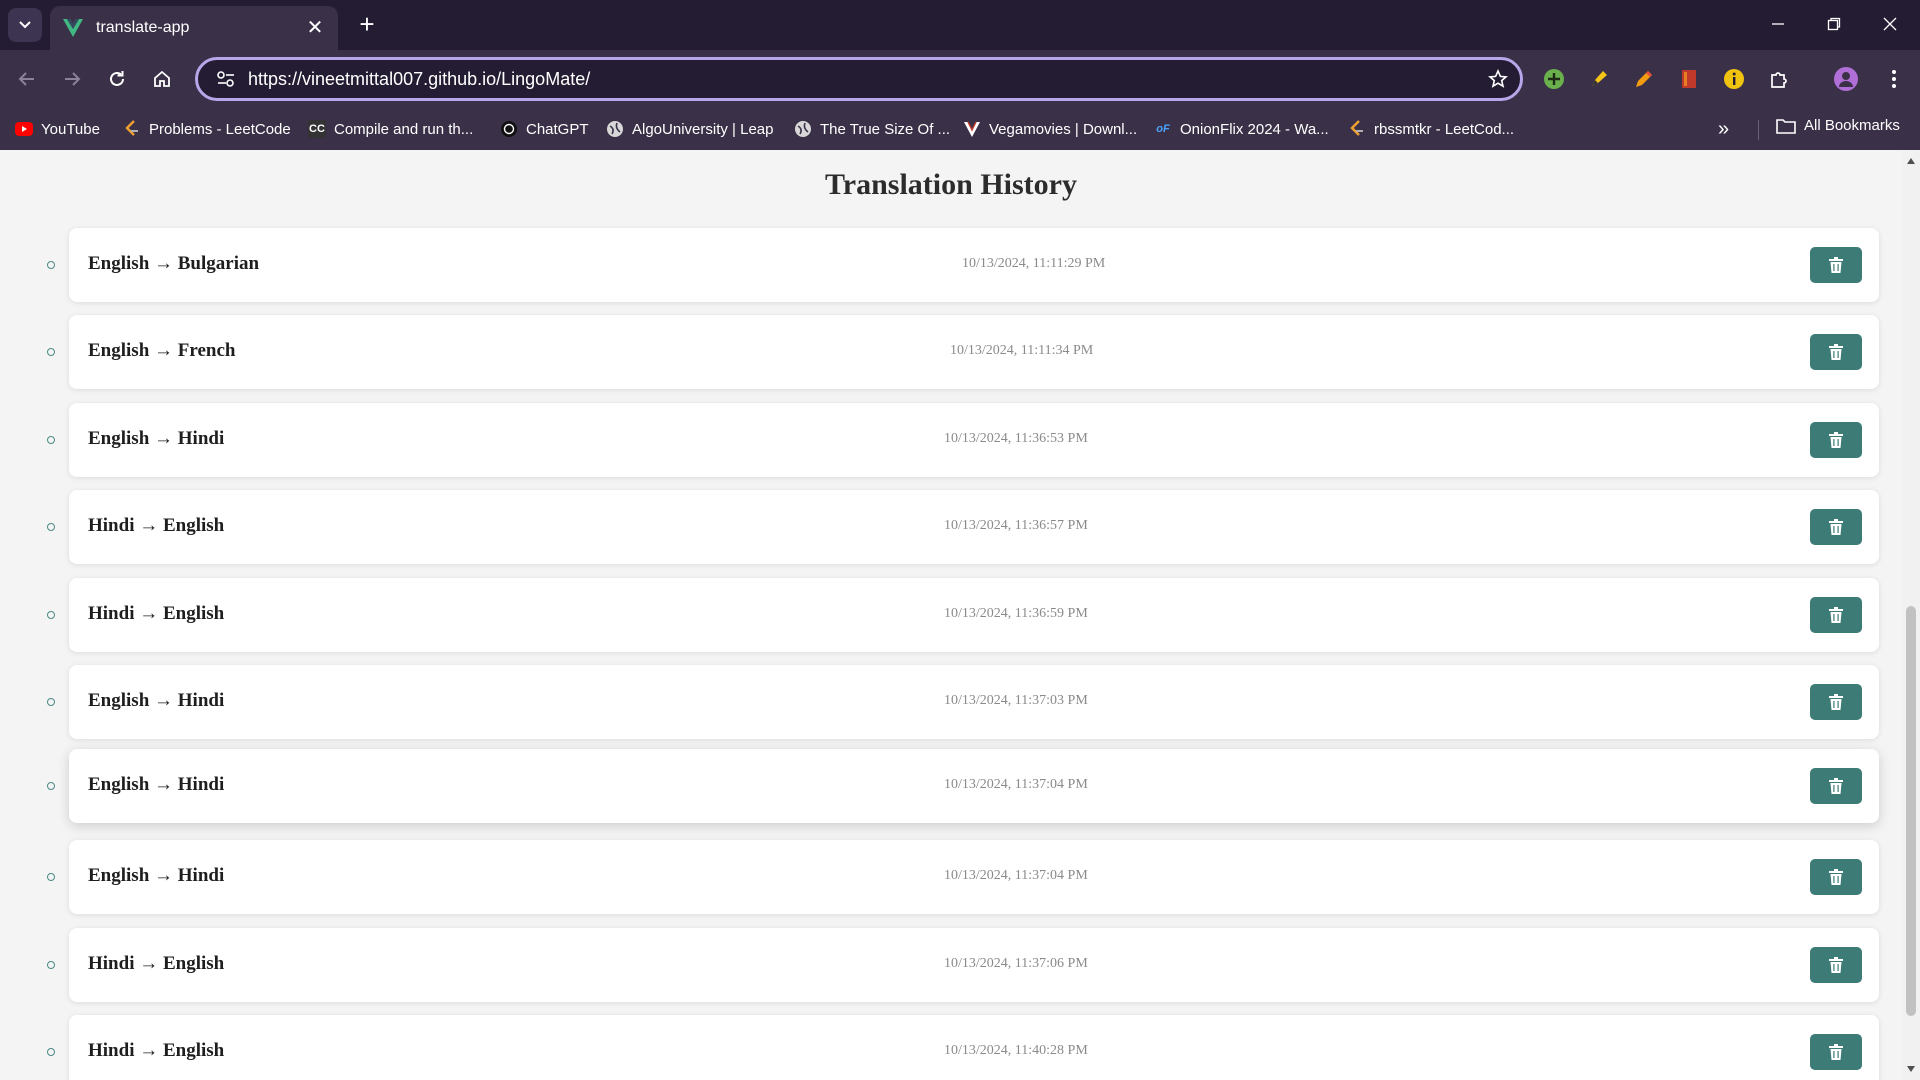 This screenshot has height=1080, width=1920. Describe the element at coordinates (1689, 79) in the screenshot. I see `red-book-extension-icon` at that location.